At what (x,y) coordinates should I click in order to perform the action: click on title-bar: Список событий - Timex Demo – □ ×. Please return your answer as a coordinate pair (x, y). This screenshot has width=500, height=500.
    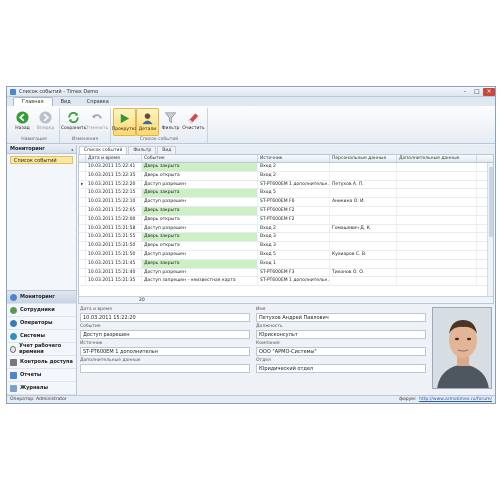
    Looking at the image, I should click on (251, 92).